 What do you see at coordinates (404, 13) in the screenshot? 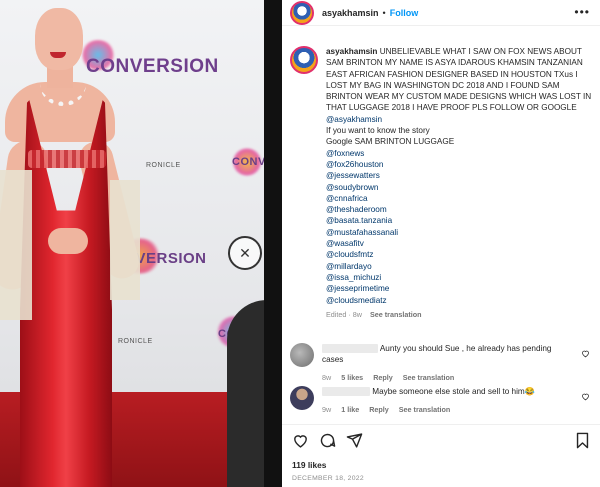
I see `follow-button: Follow` at bounding box center [404, 13].